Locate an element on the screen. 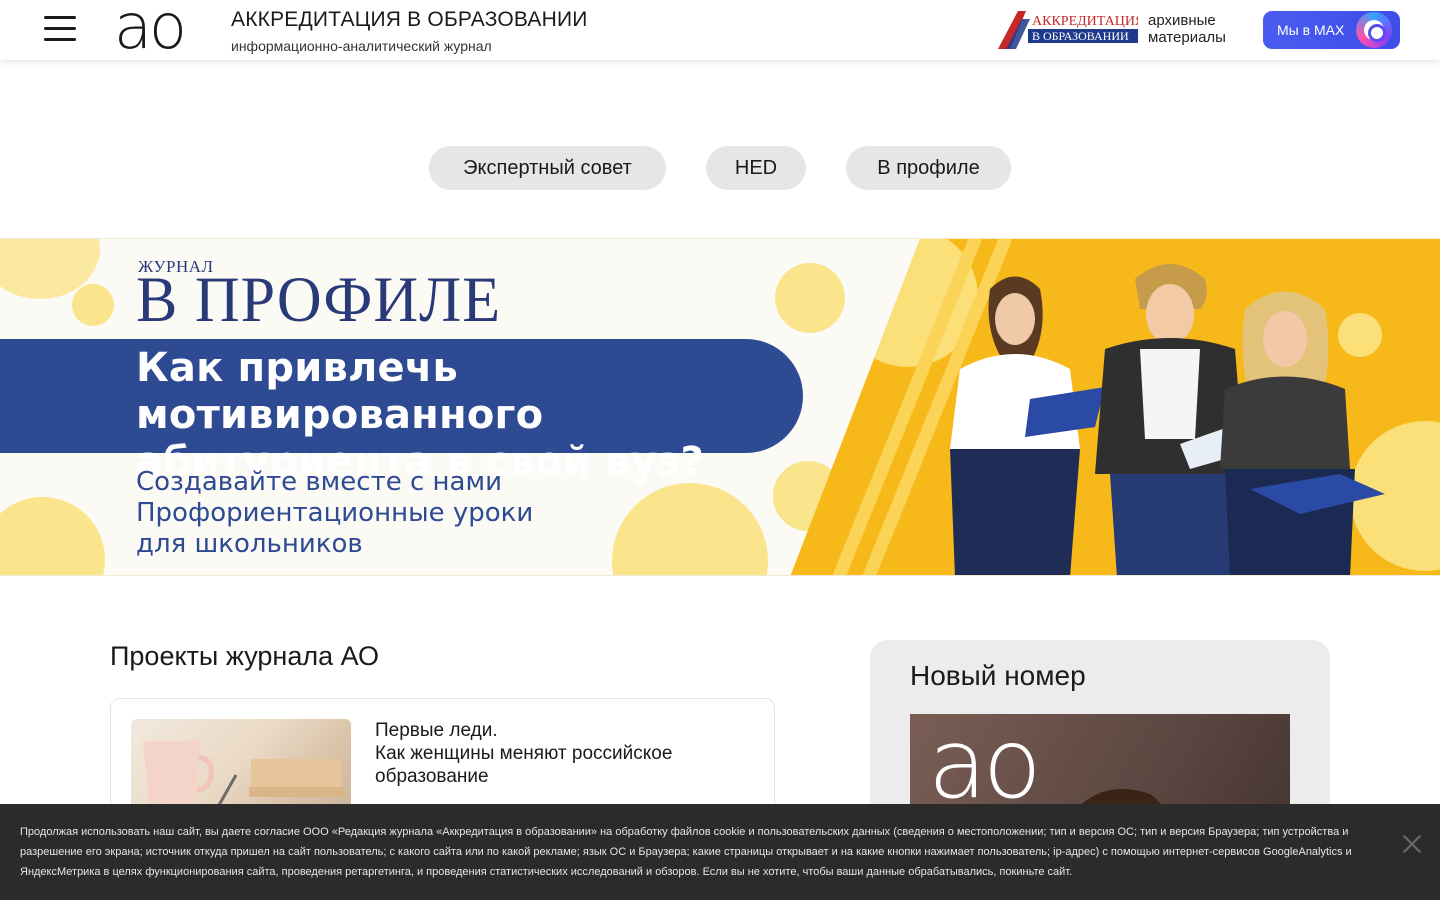 This screenshot has width=1440, height=900. close-icon is located at coordinates (1412, 844).